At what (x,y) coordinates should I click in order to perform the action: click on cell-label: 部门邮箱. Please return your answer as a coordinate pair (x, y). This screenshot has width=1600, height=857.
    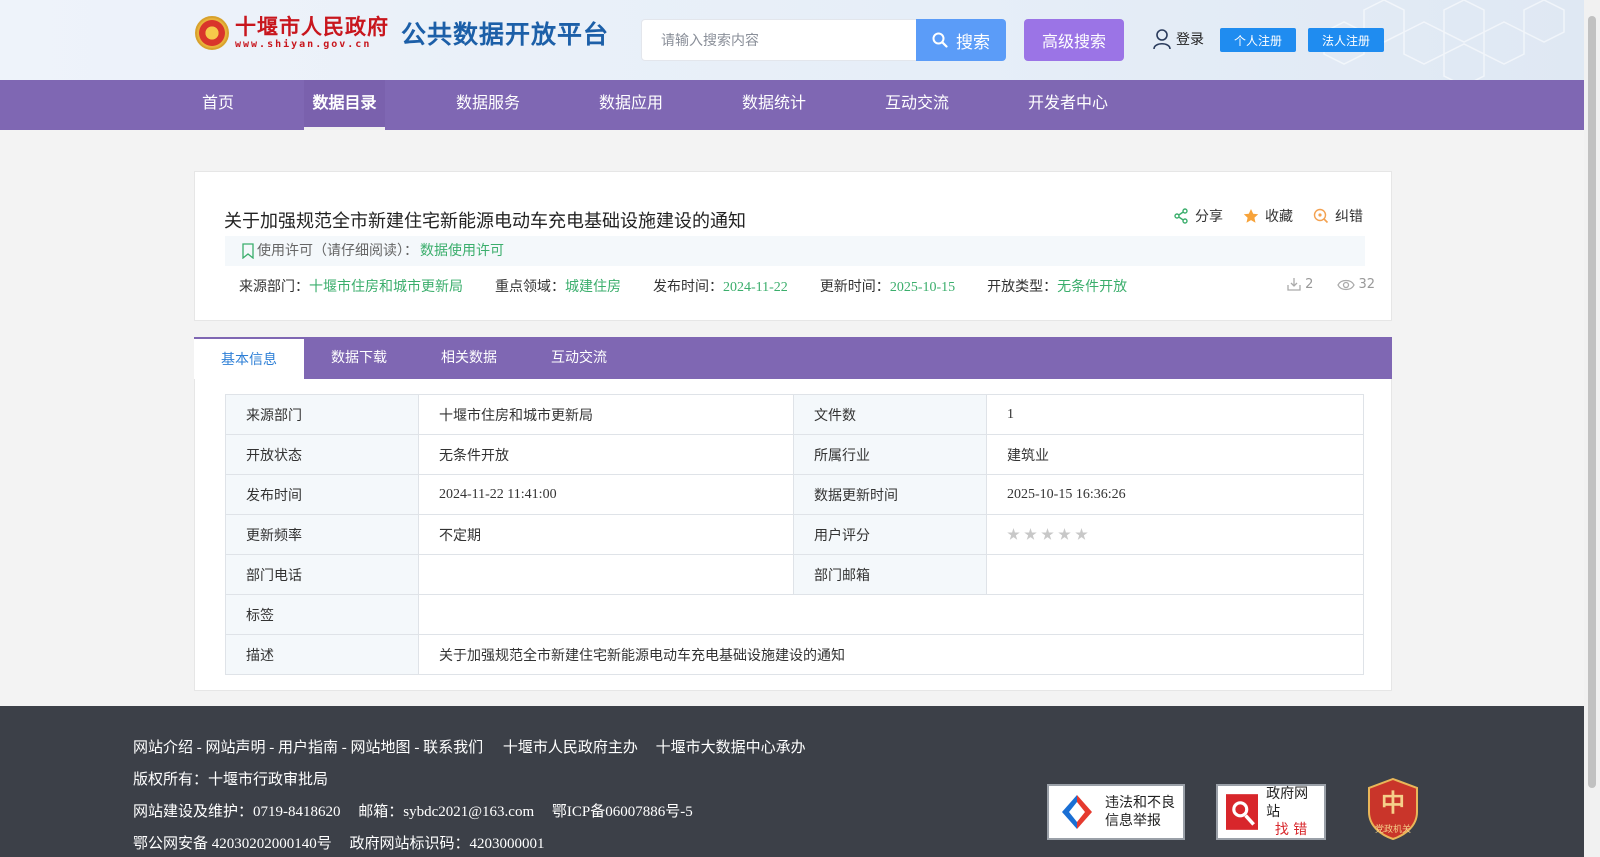
    Looking at the image, I should click on (890, 574).